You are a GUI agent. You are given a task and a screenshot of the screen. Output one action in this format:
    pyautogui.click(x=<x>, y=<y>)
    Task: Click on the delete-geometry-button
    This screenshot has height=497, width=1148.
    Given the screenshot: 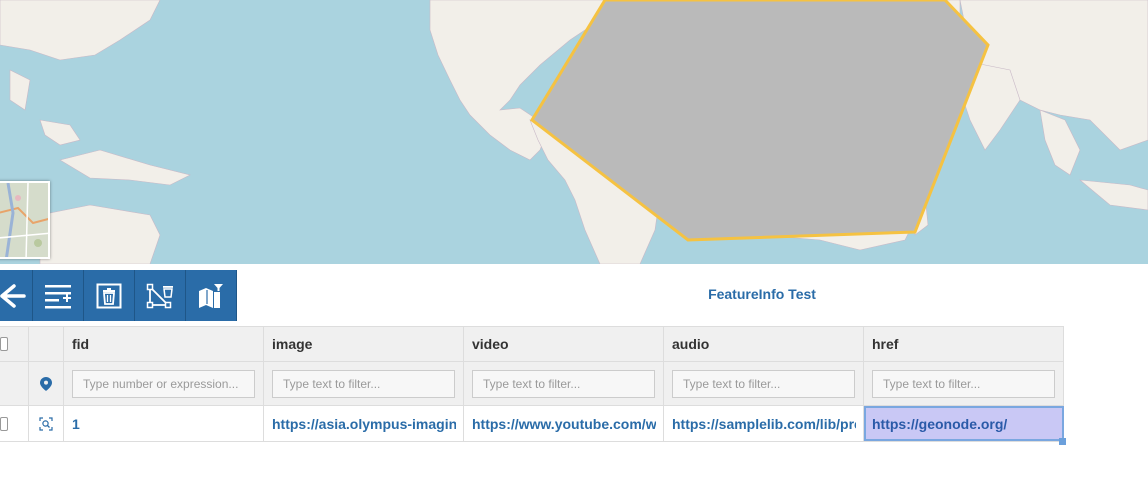 What is the action you would take?
    pyautogui.click(x=160, y=295)
    